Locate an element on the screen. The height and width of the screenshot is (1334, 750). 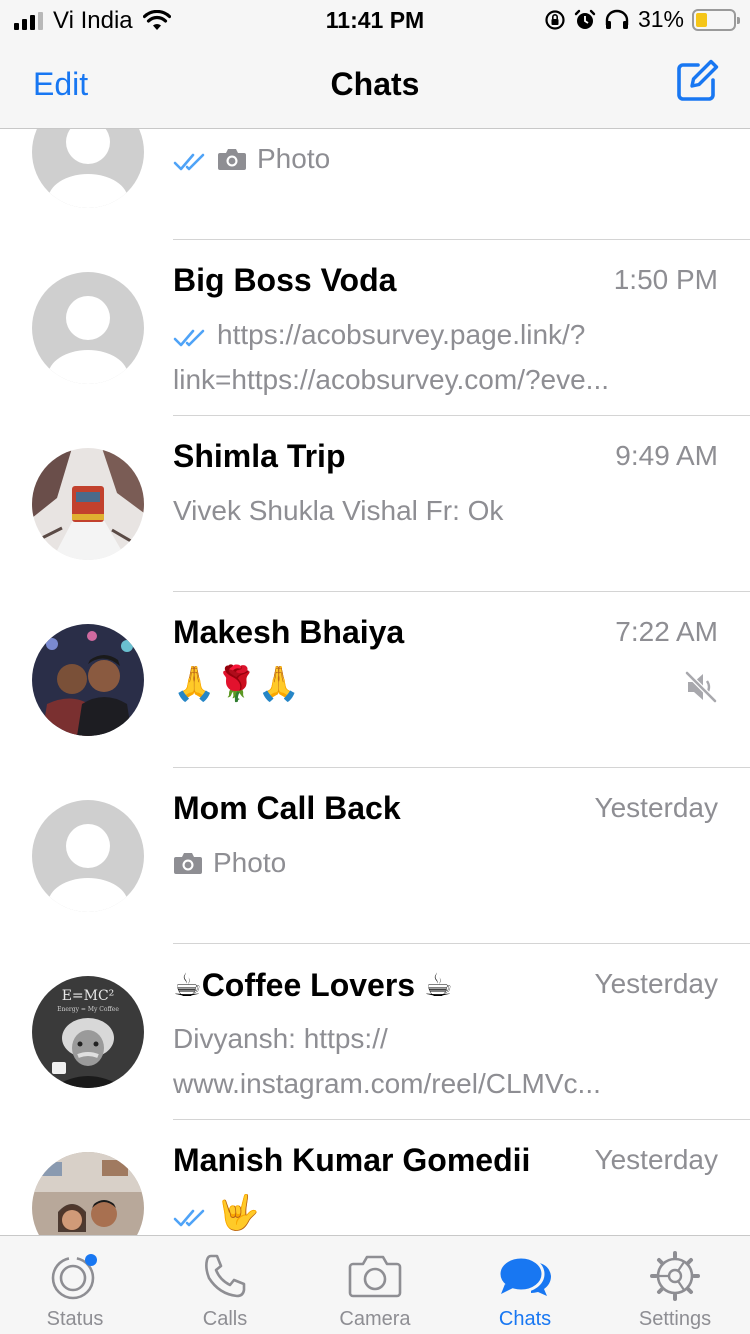
tab-label: Chats is located at coordinates (525, 1319).